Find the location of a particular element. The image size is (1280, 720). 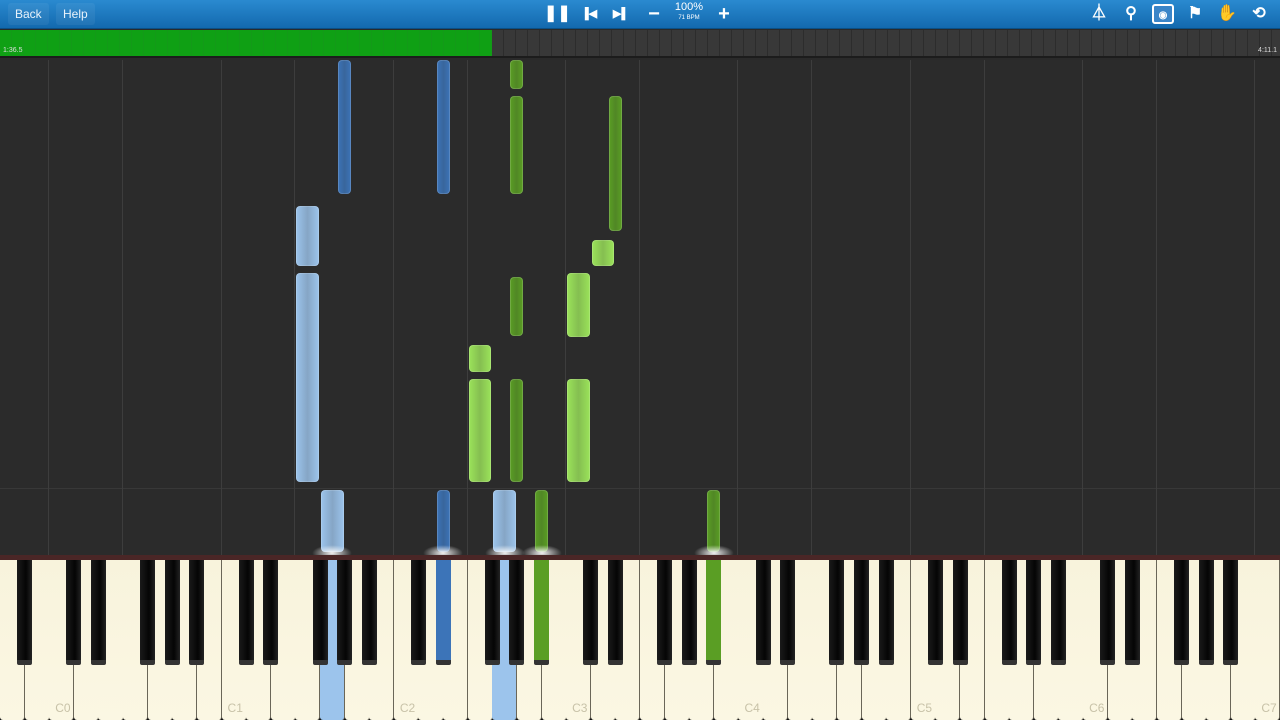

black-key-Fsharp1 is located at coordinates (320, 612).